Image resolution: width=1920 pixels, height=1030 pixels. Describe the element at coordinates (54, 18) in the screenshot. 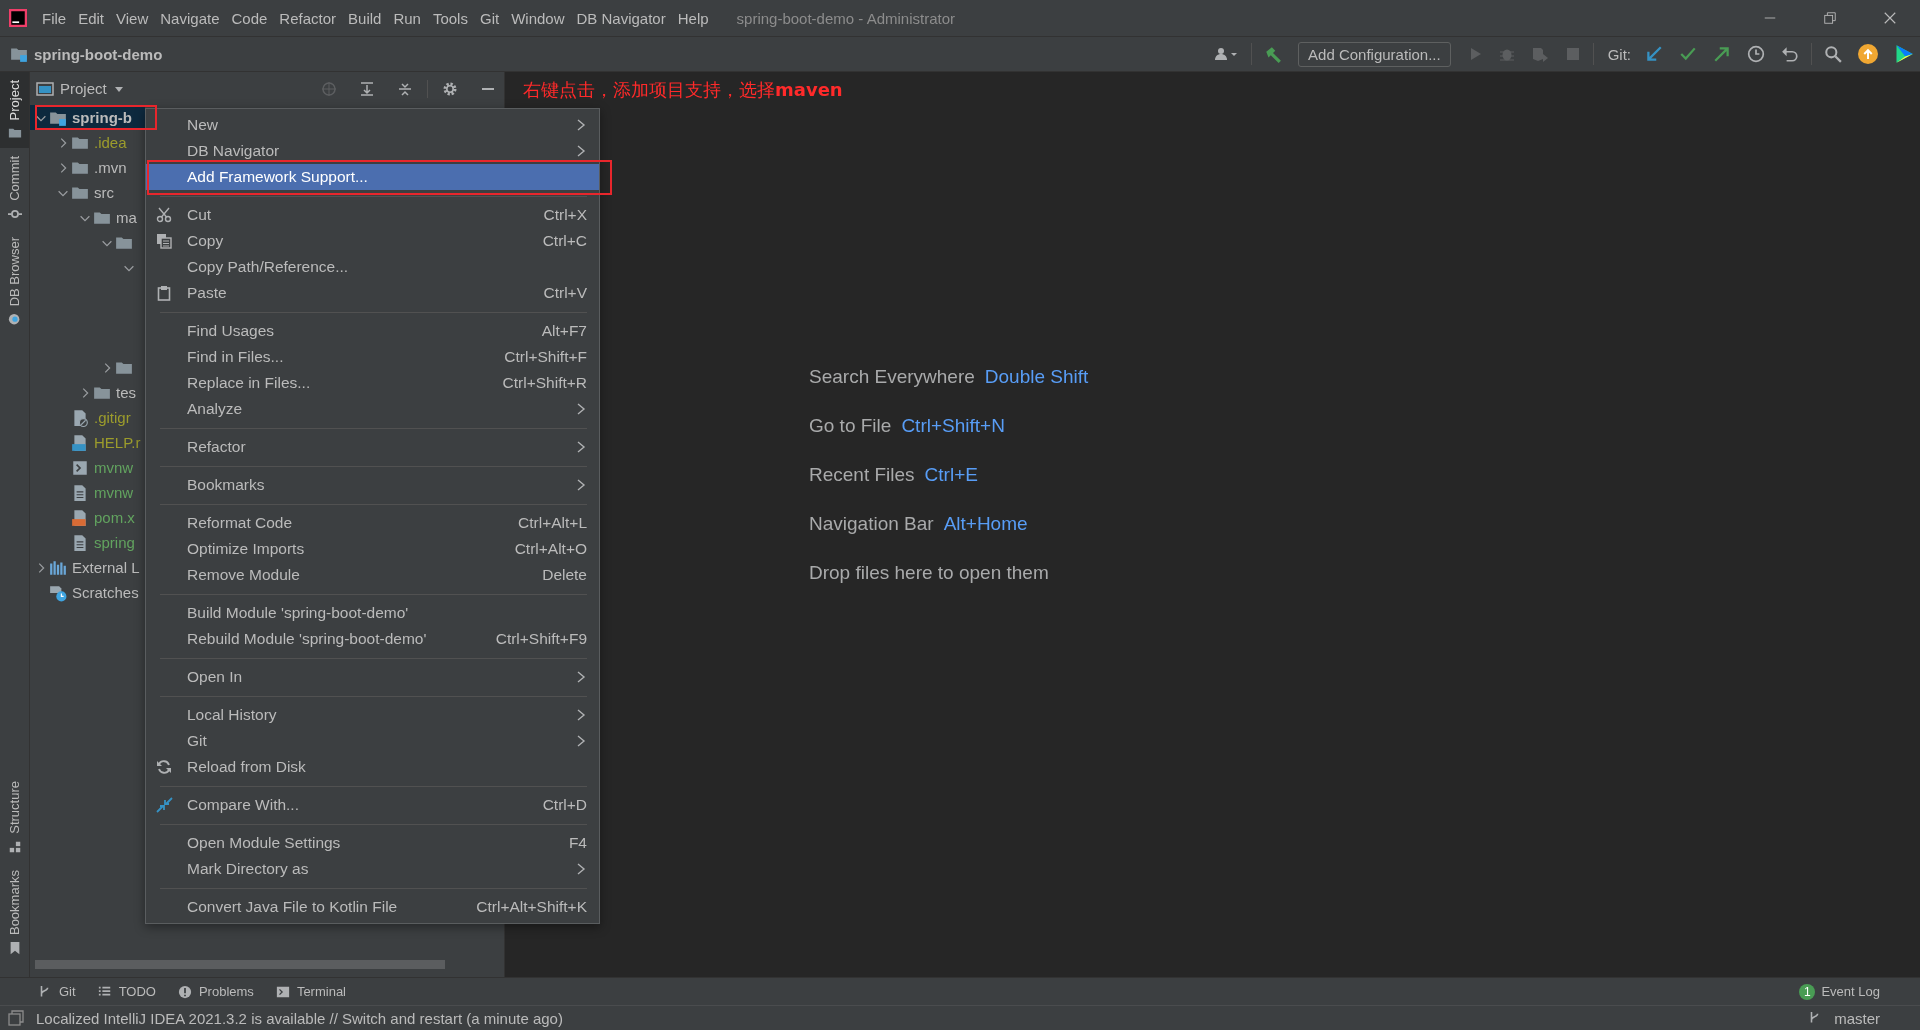

I see `menu-item: File` at that location.